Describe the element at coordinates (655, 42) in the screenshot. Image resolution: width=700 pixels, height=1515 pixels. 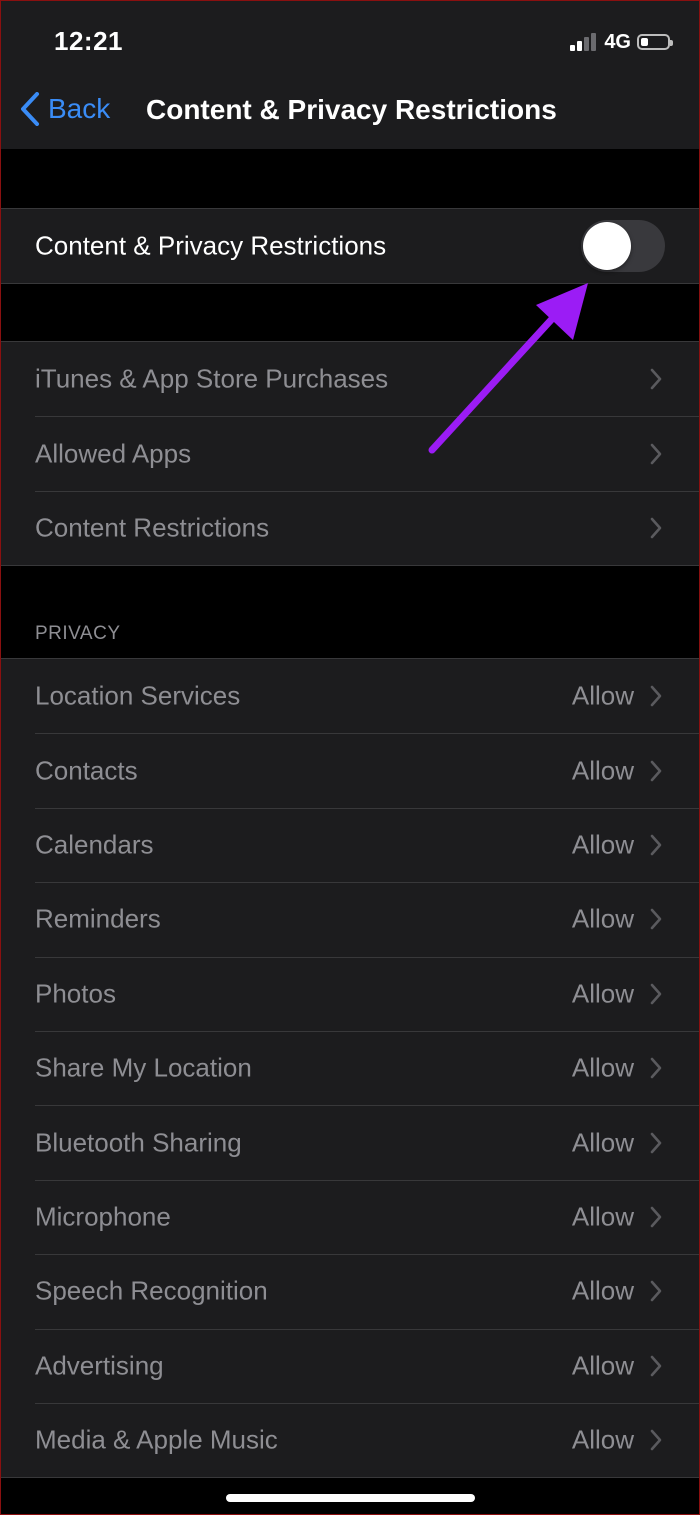
I see `battery-icon` at that location.